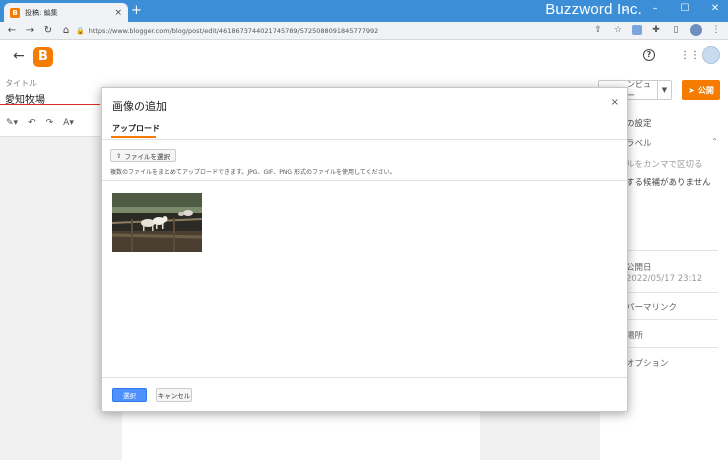 The height and width of the screenshot is (460, 728). I want to click on minimize-icon: –, so click(655, 8).